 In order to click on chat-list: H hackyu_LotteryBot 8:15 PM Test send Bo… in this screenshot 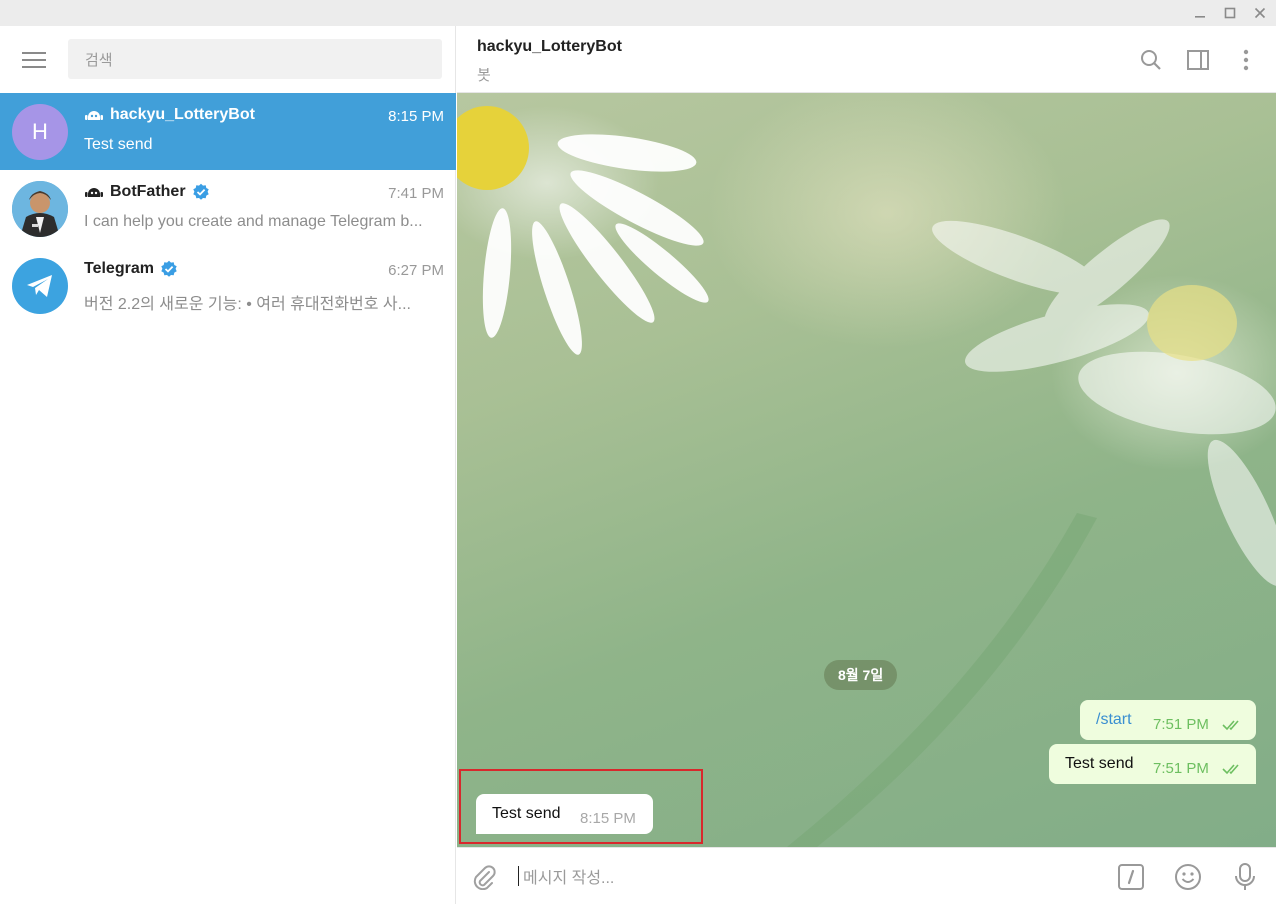, I will do `click(228, 208)`.